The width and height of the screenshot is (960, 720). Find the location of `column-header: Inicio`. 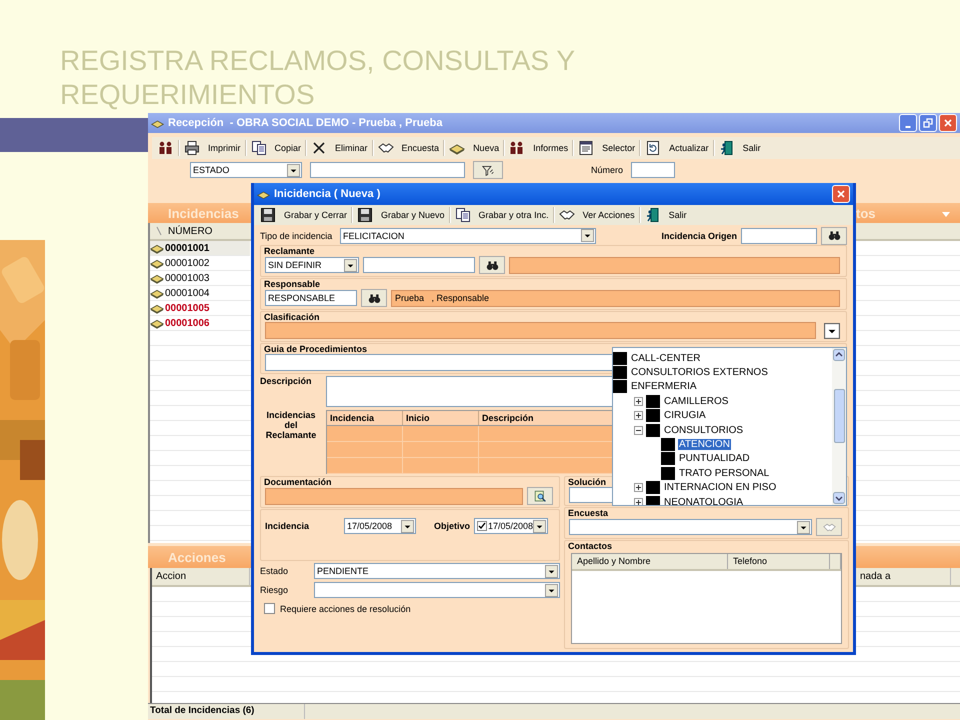

column-header: Inicio is located at coordinates (441, 418).